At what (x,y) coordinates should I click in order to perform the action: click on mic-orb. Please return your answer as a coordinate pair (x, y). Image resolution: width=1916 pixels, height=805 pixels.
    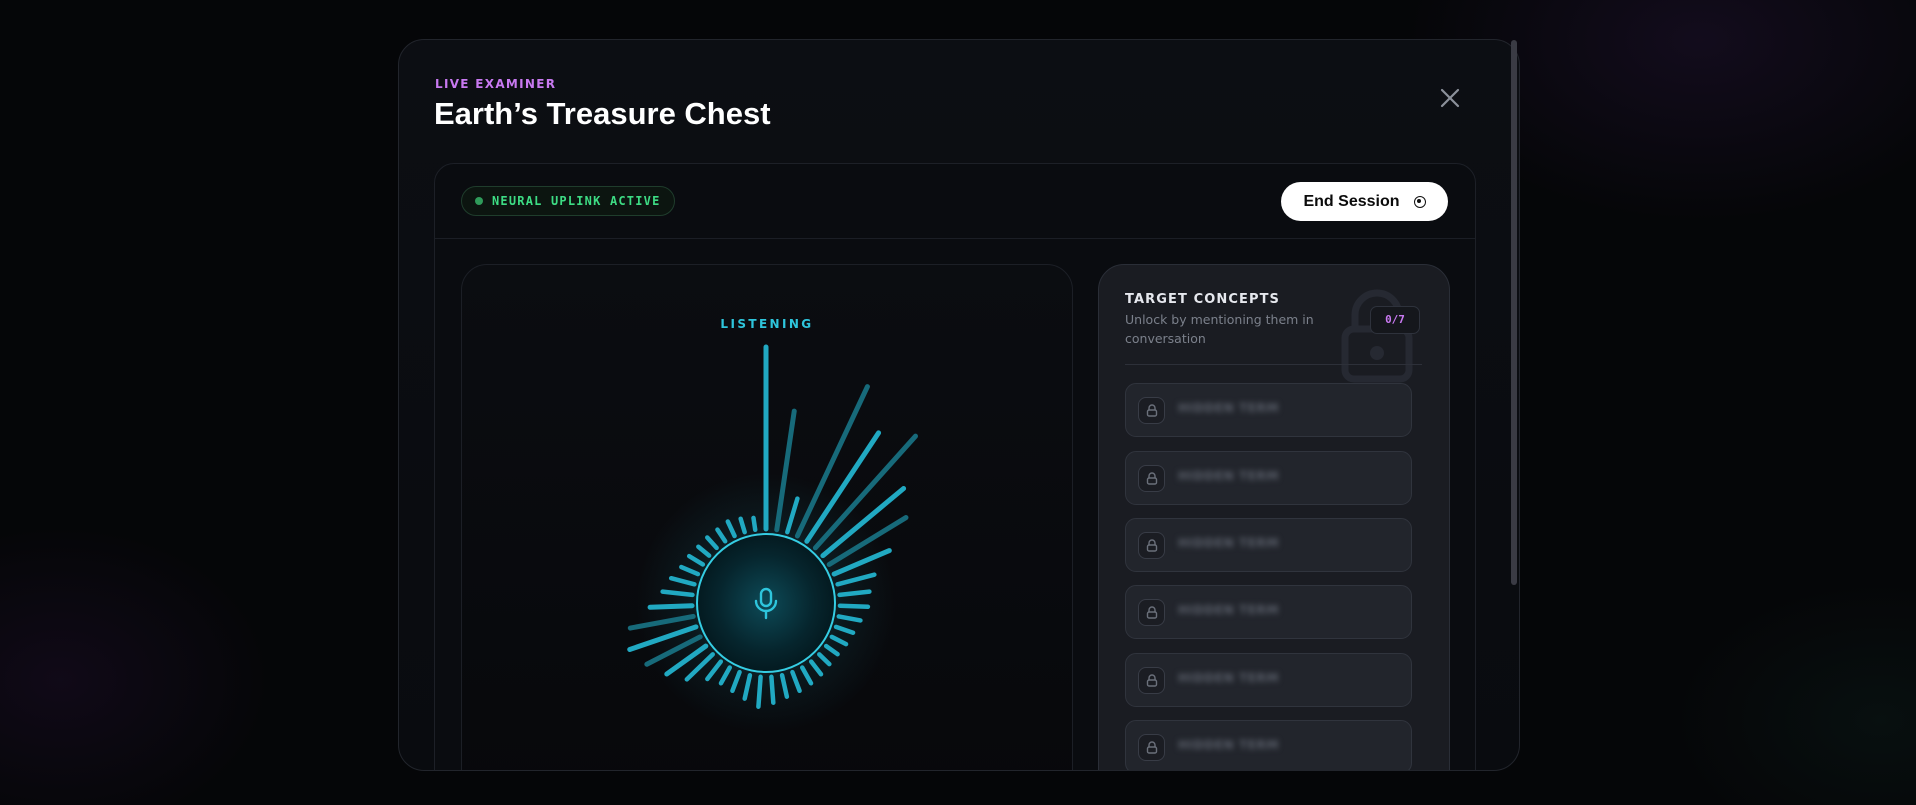
    Looking at the image, I should click on (766, 603).